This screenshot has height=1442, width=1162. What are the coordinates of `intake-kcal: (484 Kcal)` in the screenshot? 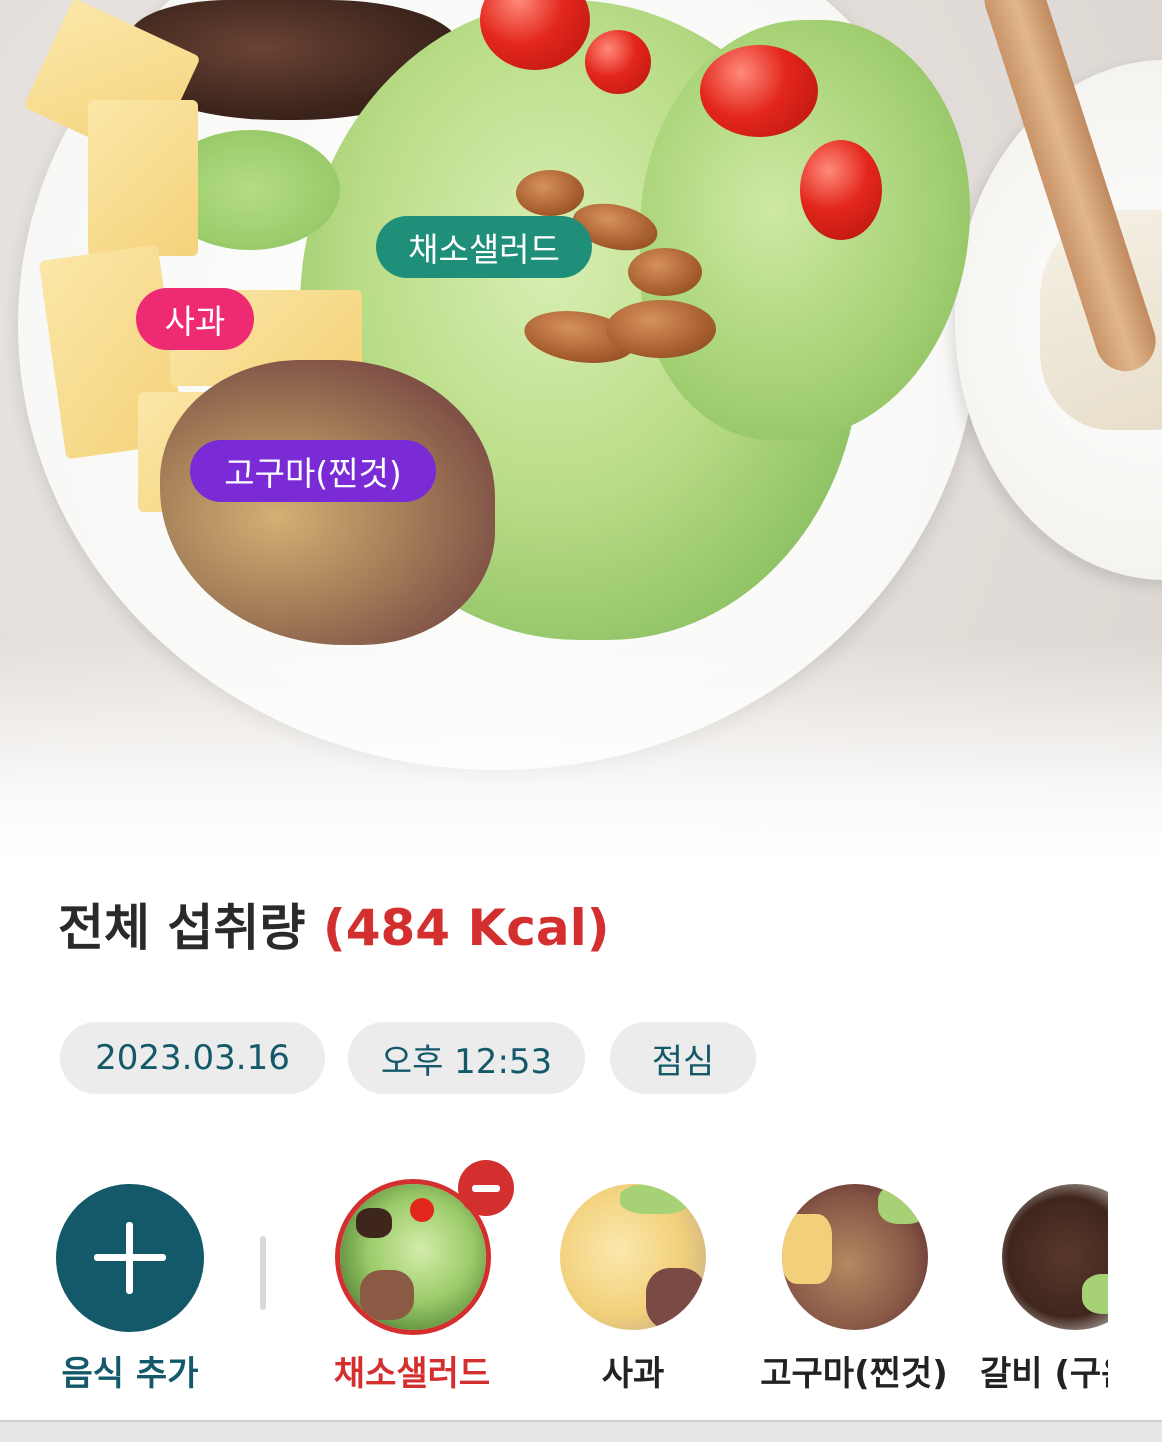 It's located at (466, 928).